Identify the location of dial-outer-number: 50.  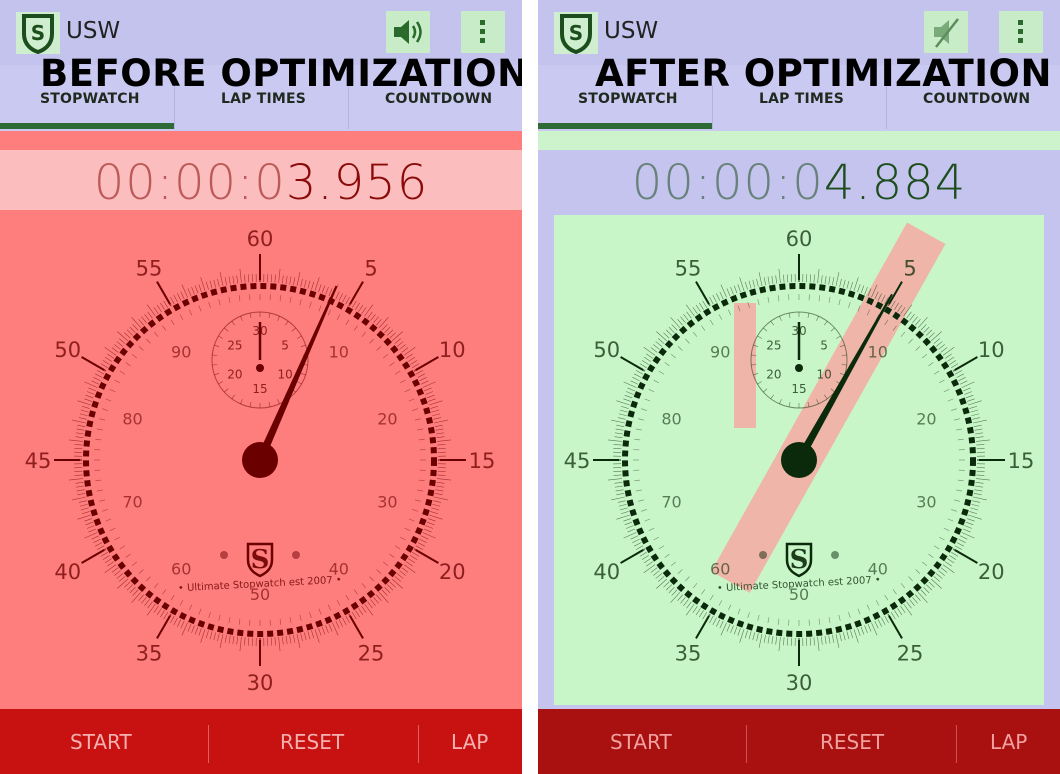
(606, 350).